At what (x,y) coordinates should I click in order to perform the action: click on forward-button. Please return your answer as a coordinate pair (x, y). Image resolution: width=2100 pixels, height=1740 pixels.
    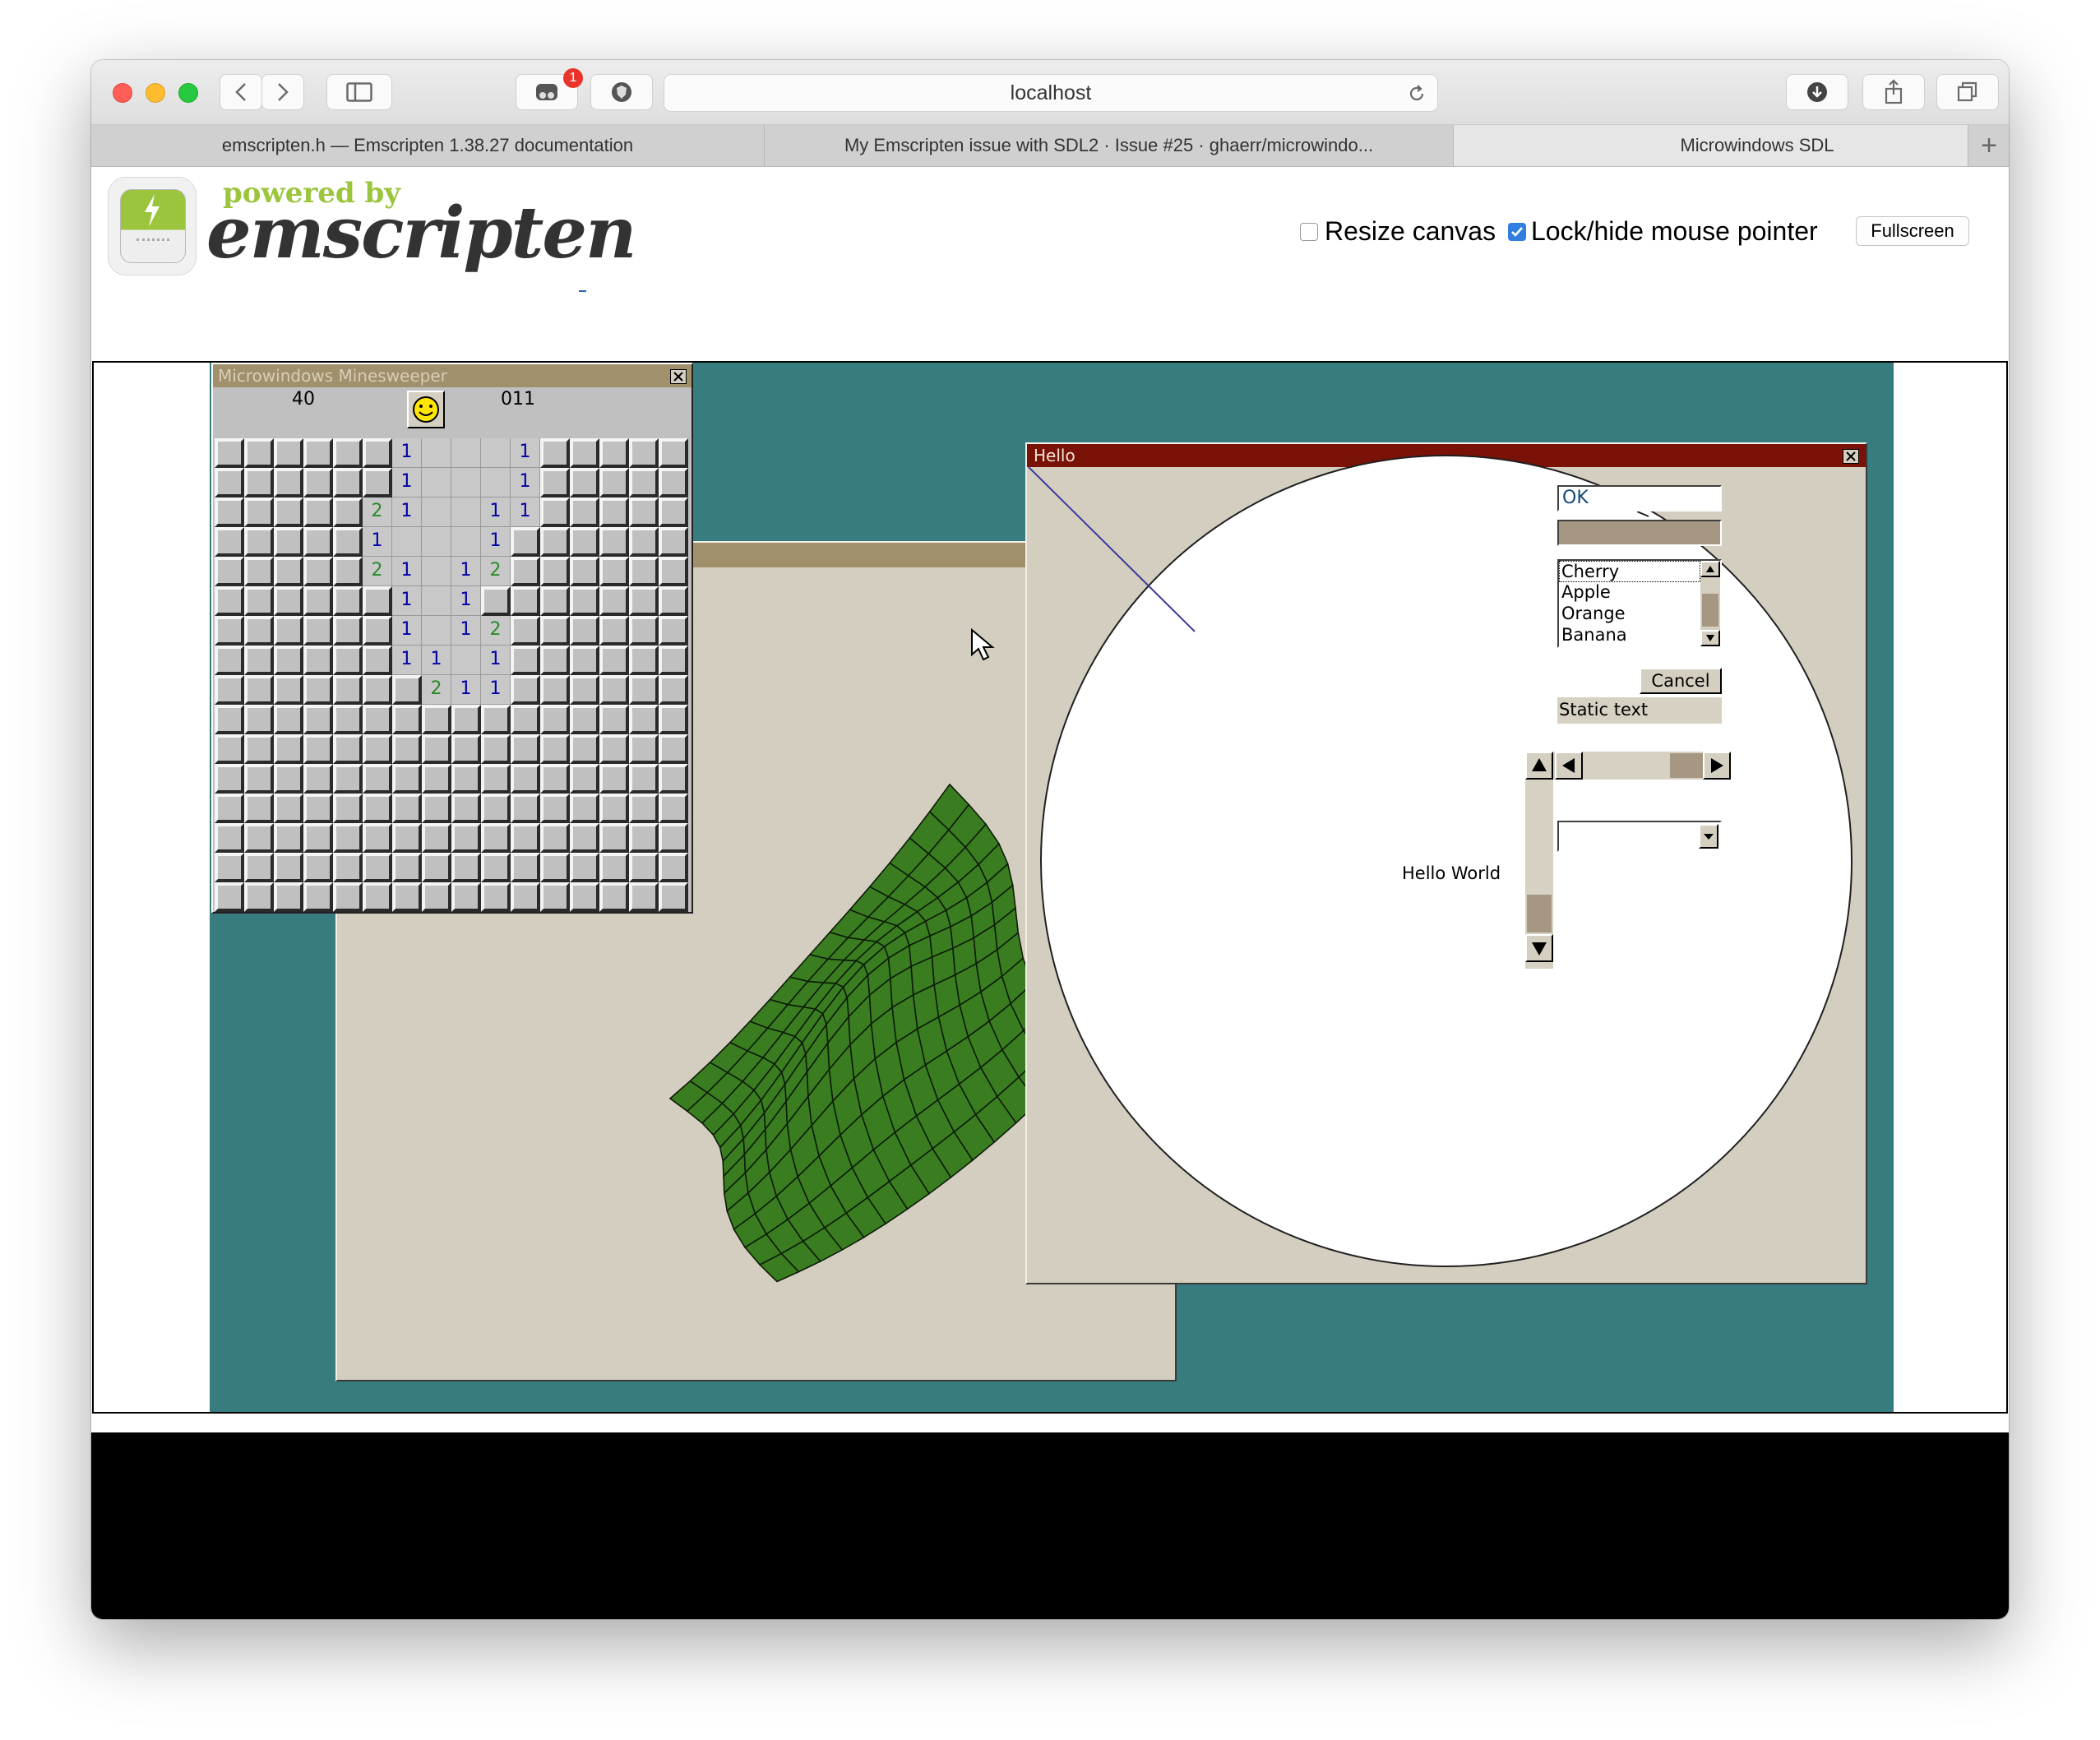
    Looking at the image, I should click on (282, 92).